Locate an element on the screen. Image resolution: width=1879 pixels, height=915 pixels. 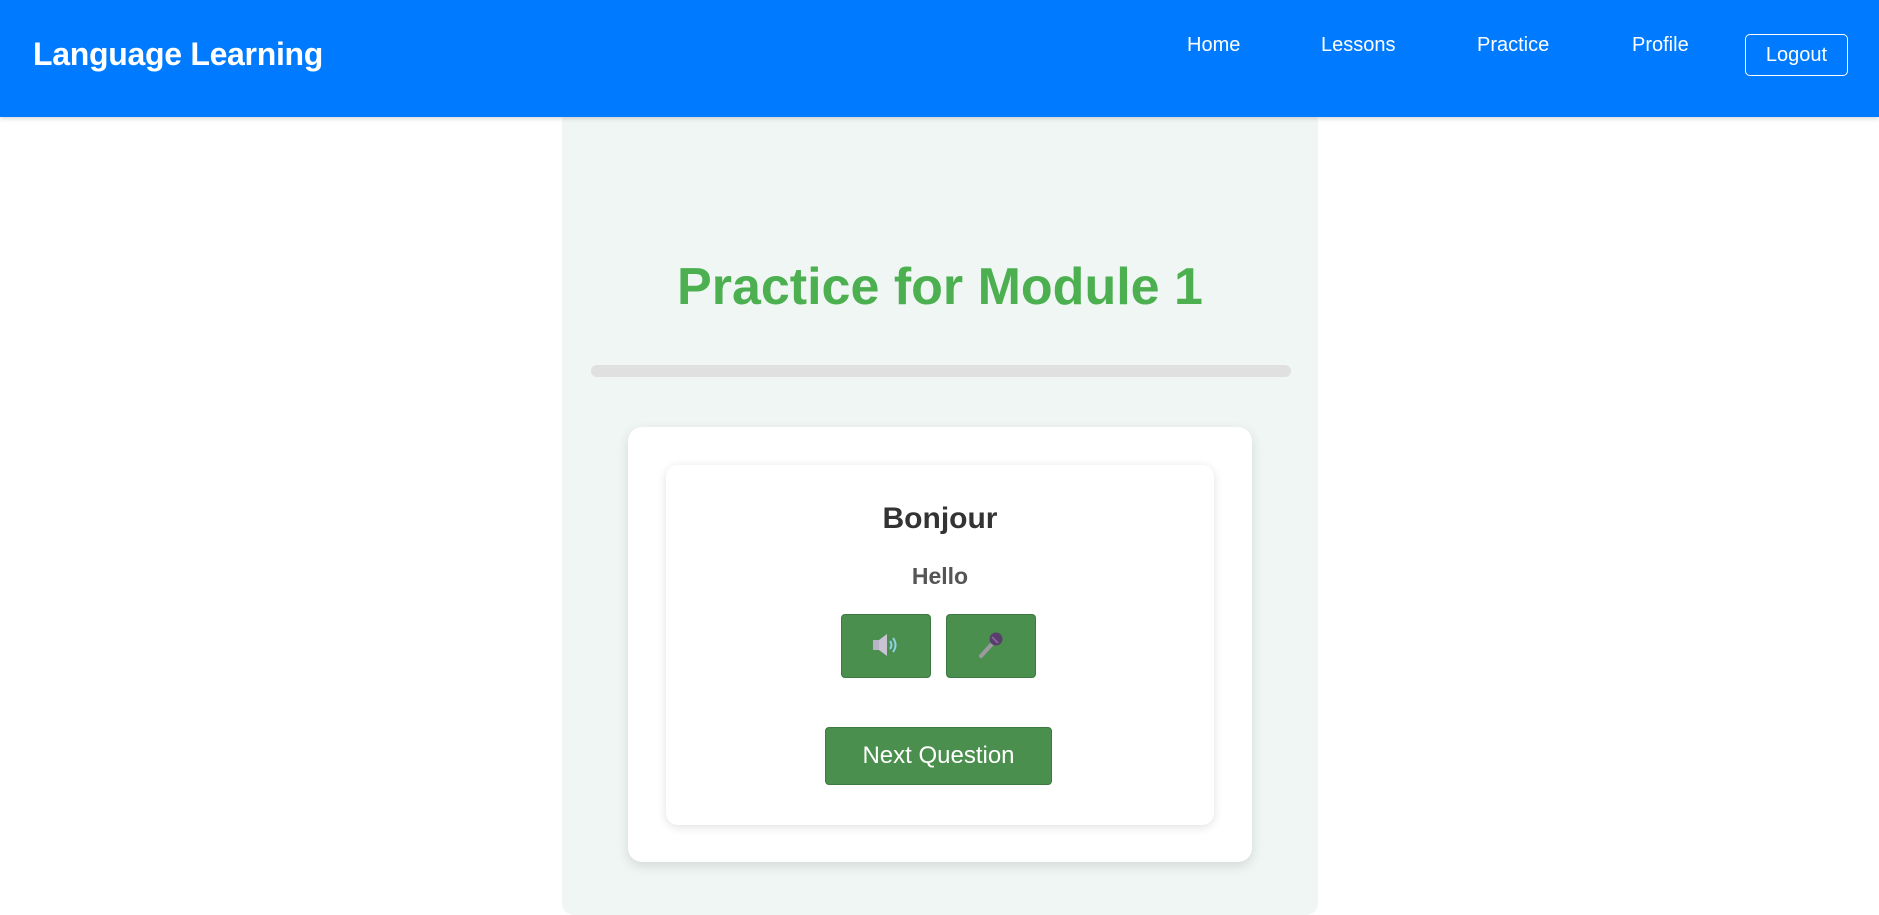
flashcard-translation: Hello is located at coordinates (940, 576).